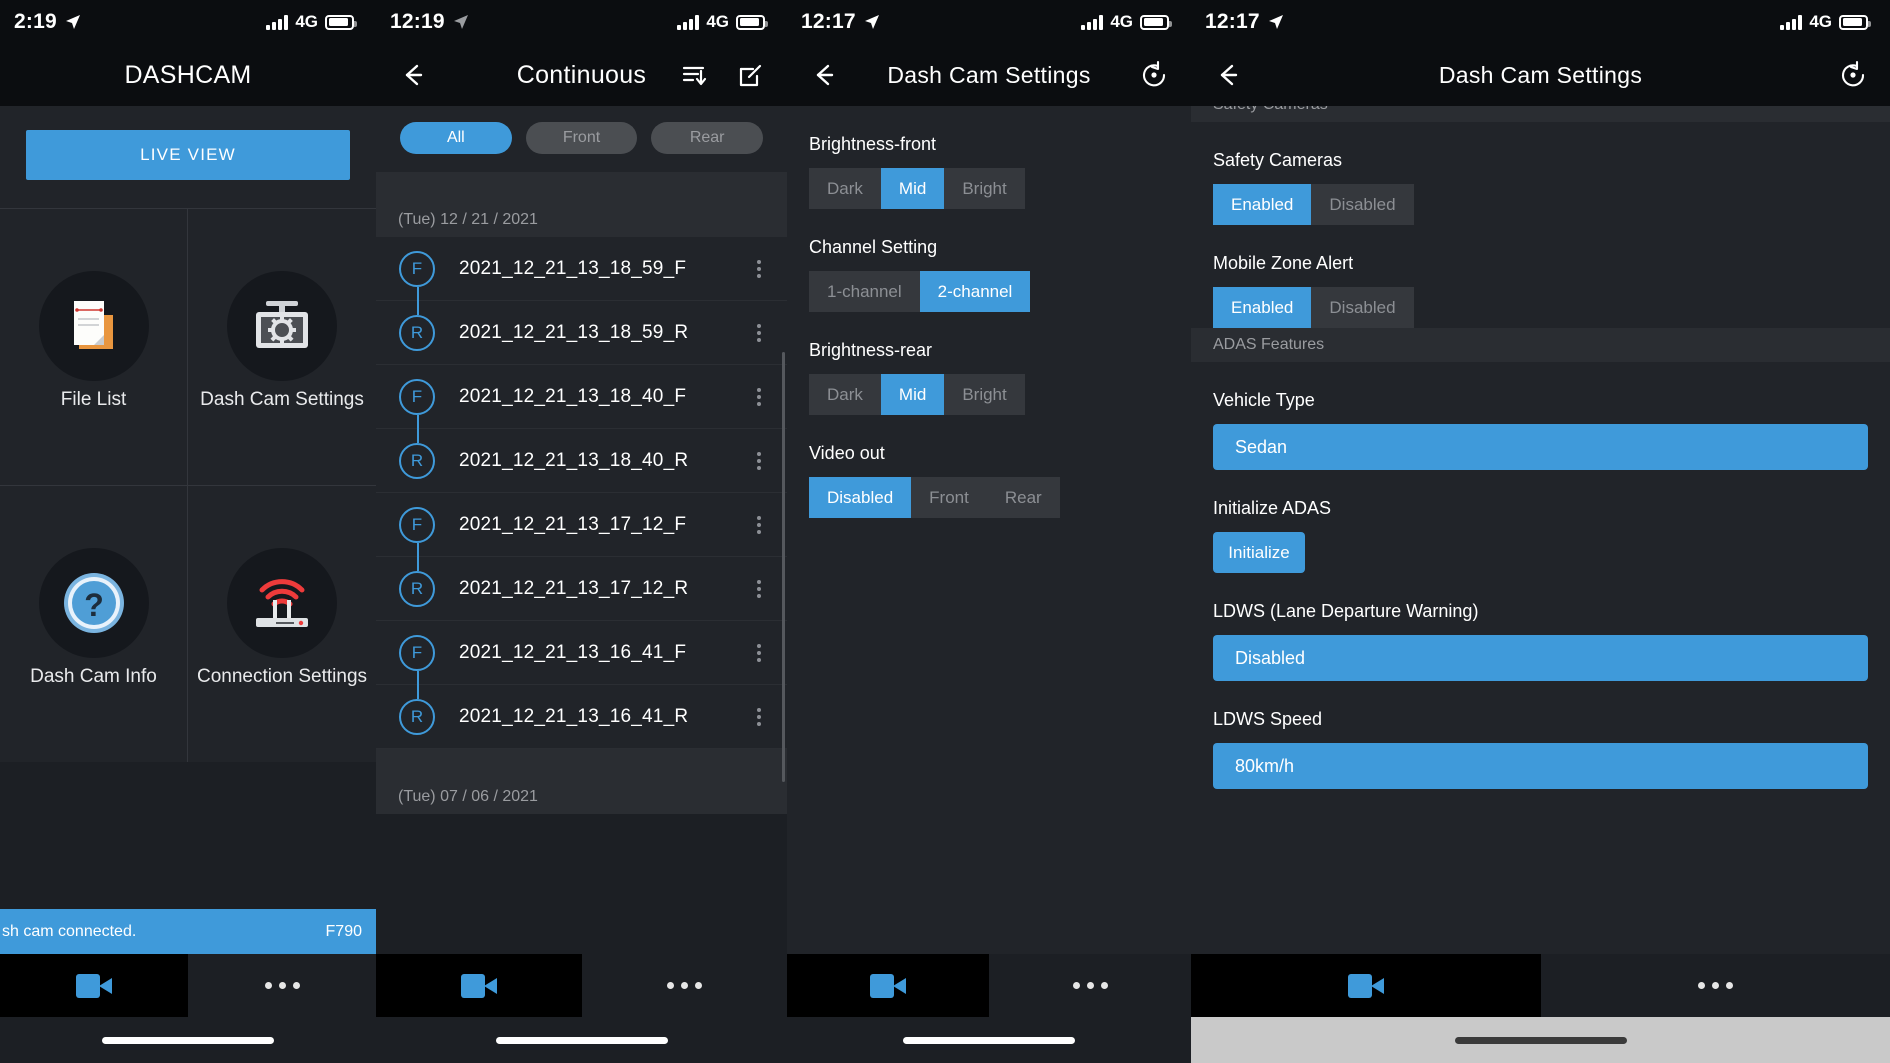  Describe the element at coordinates (581, 404) in the screenshot. I see `table-row: F 2021_12_21_13_18_40_F` at that location.